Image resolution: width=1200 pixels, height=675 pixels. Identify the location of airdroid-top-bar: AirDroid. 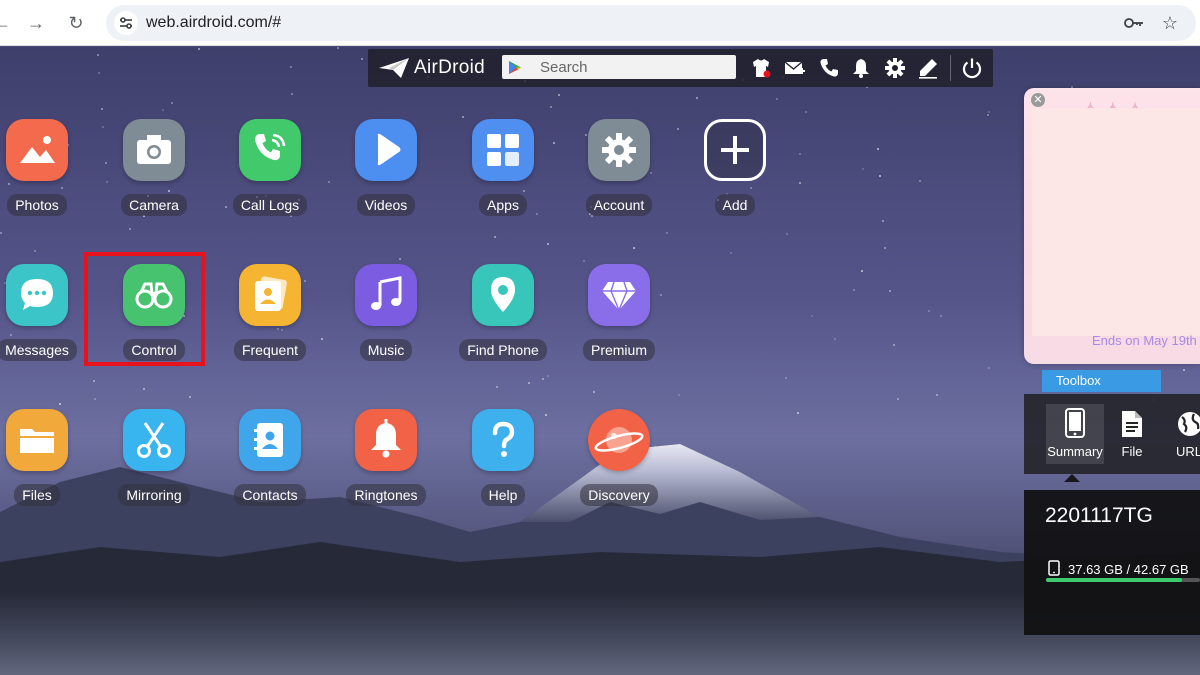
(680, 68).